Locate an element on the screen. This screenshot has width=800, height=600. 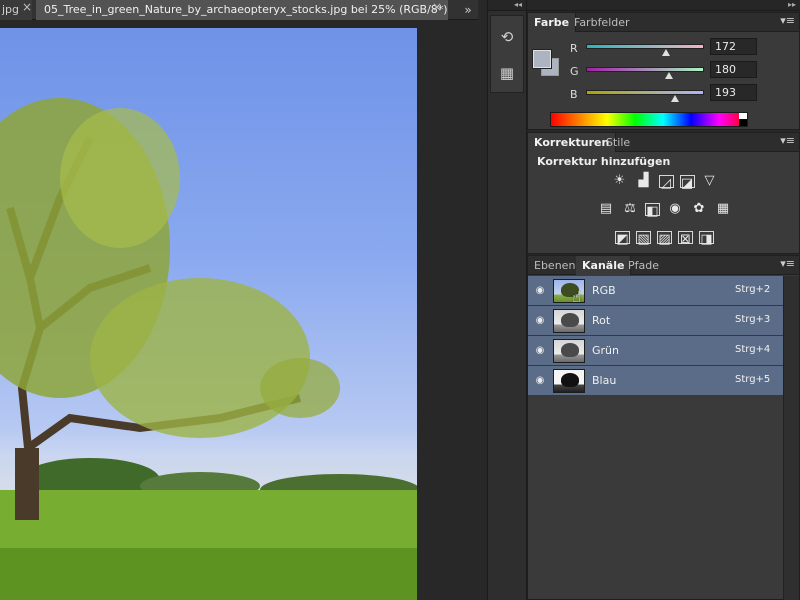
adjustments-title: Korrektur hinzufügen is located at coordinates (604, 161).